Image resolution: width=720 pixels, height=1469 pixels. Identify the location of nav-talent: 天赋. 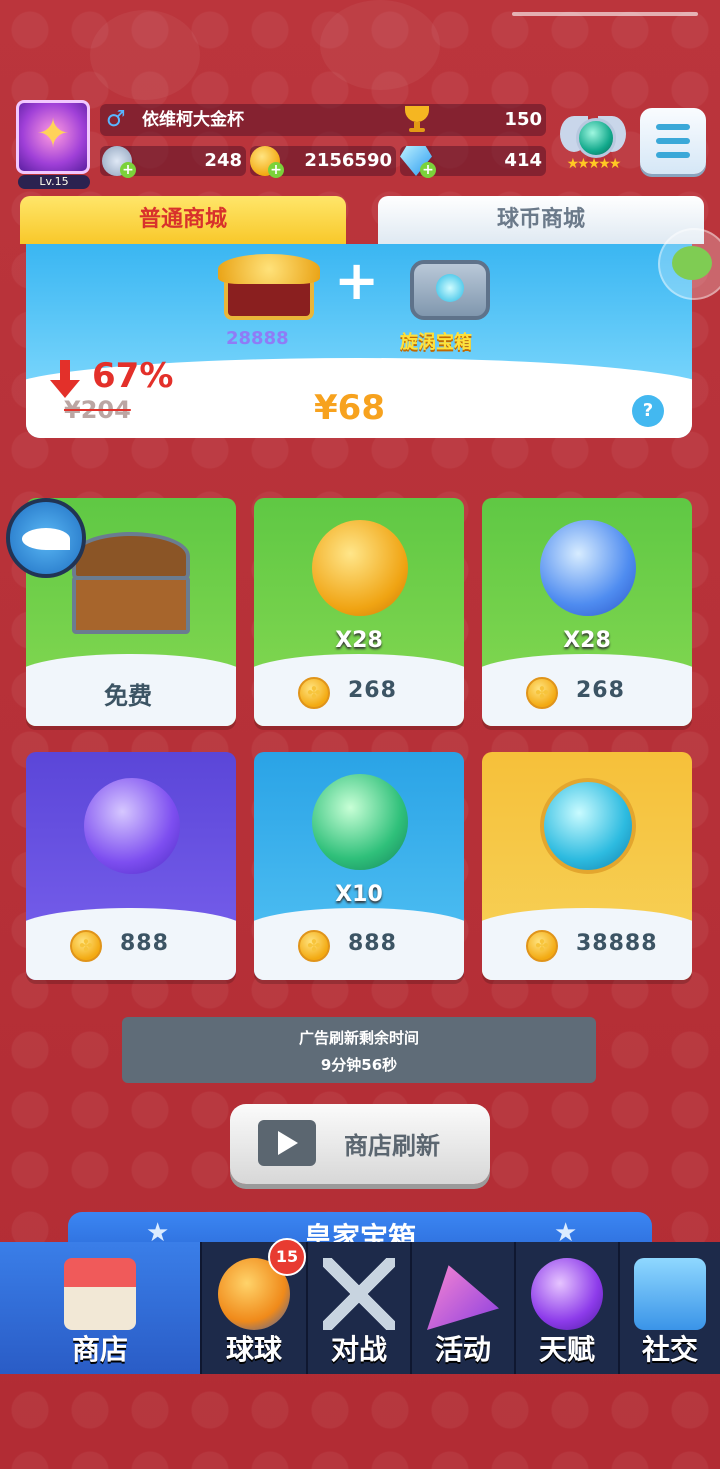
(566, 1308).